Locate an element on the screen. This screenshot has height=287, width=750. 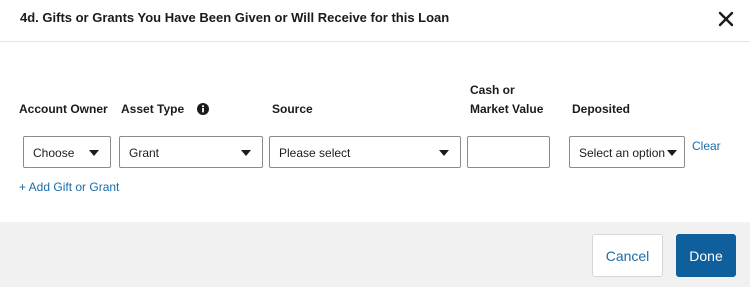
asset-type-select: Grant is located at coordinates (191, 152).